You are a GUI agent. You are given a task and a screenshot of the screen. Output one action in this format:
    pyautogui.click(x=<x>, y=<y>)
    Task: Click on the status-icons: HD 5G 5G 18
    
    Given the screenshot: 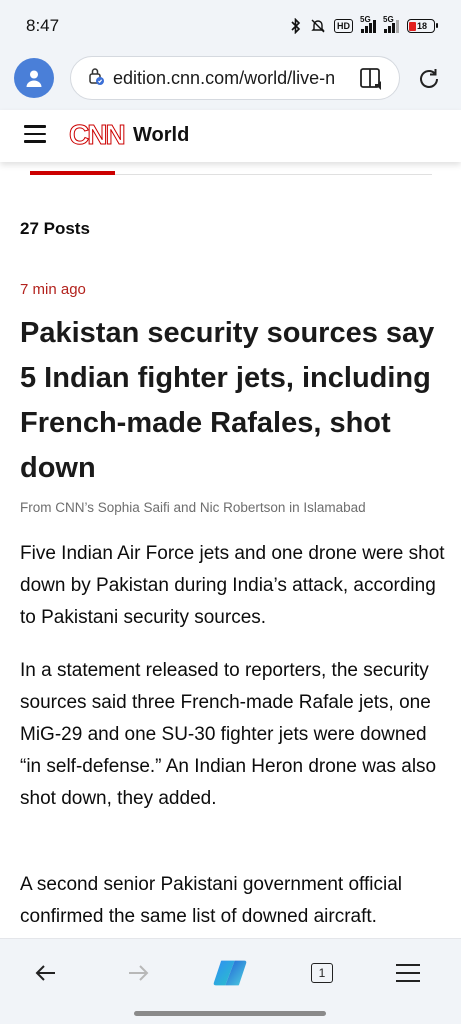 What is the action you would take?
    pyautogui.click(x=364, y=24)
    